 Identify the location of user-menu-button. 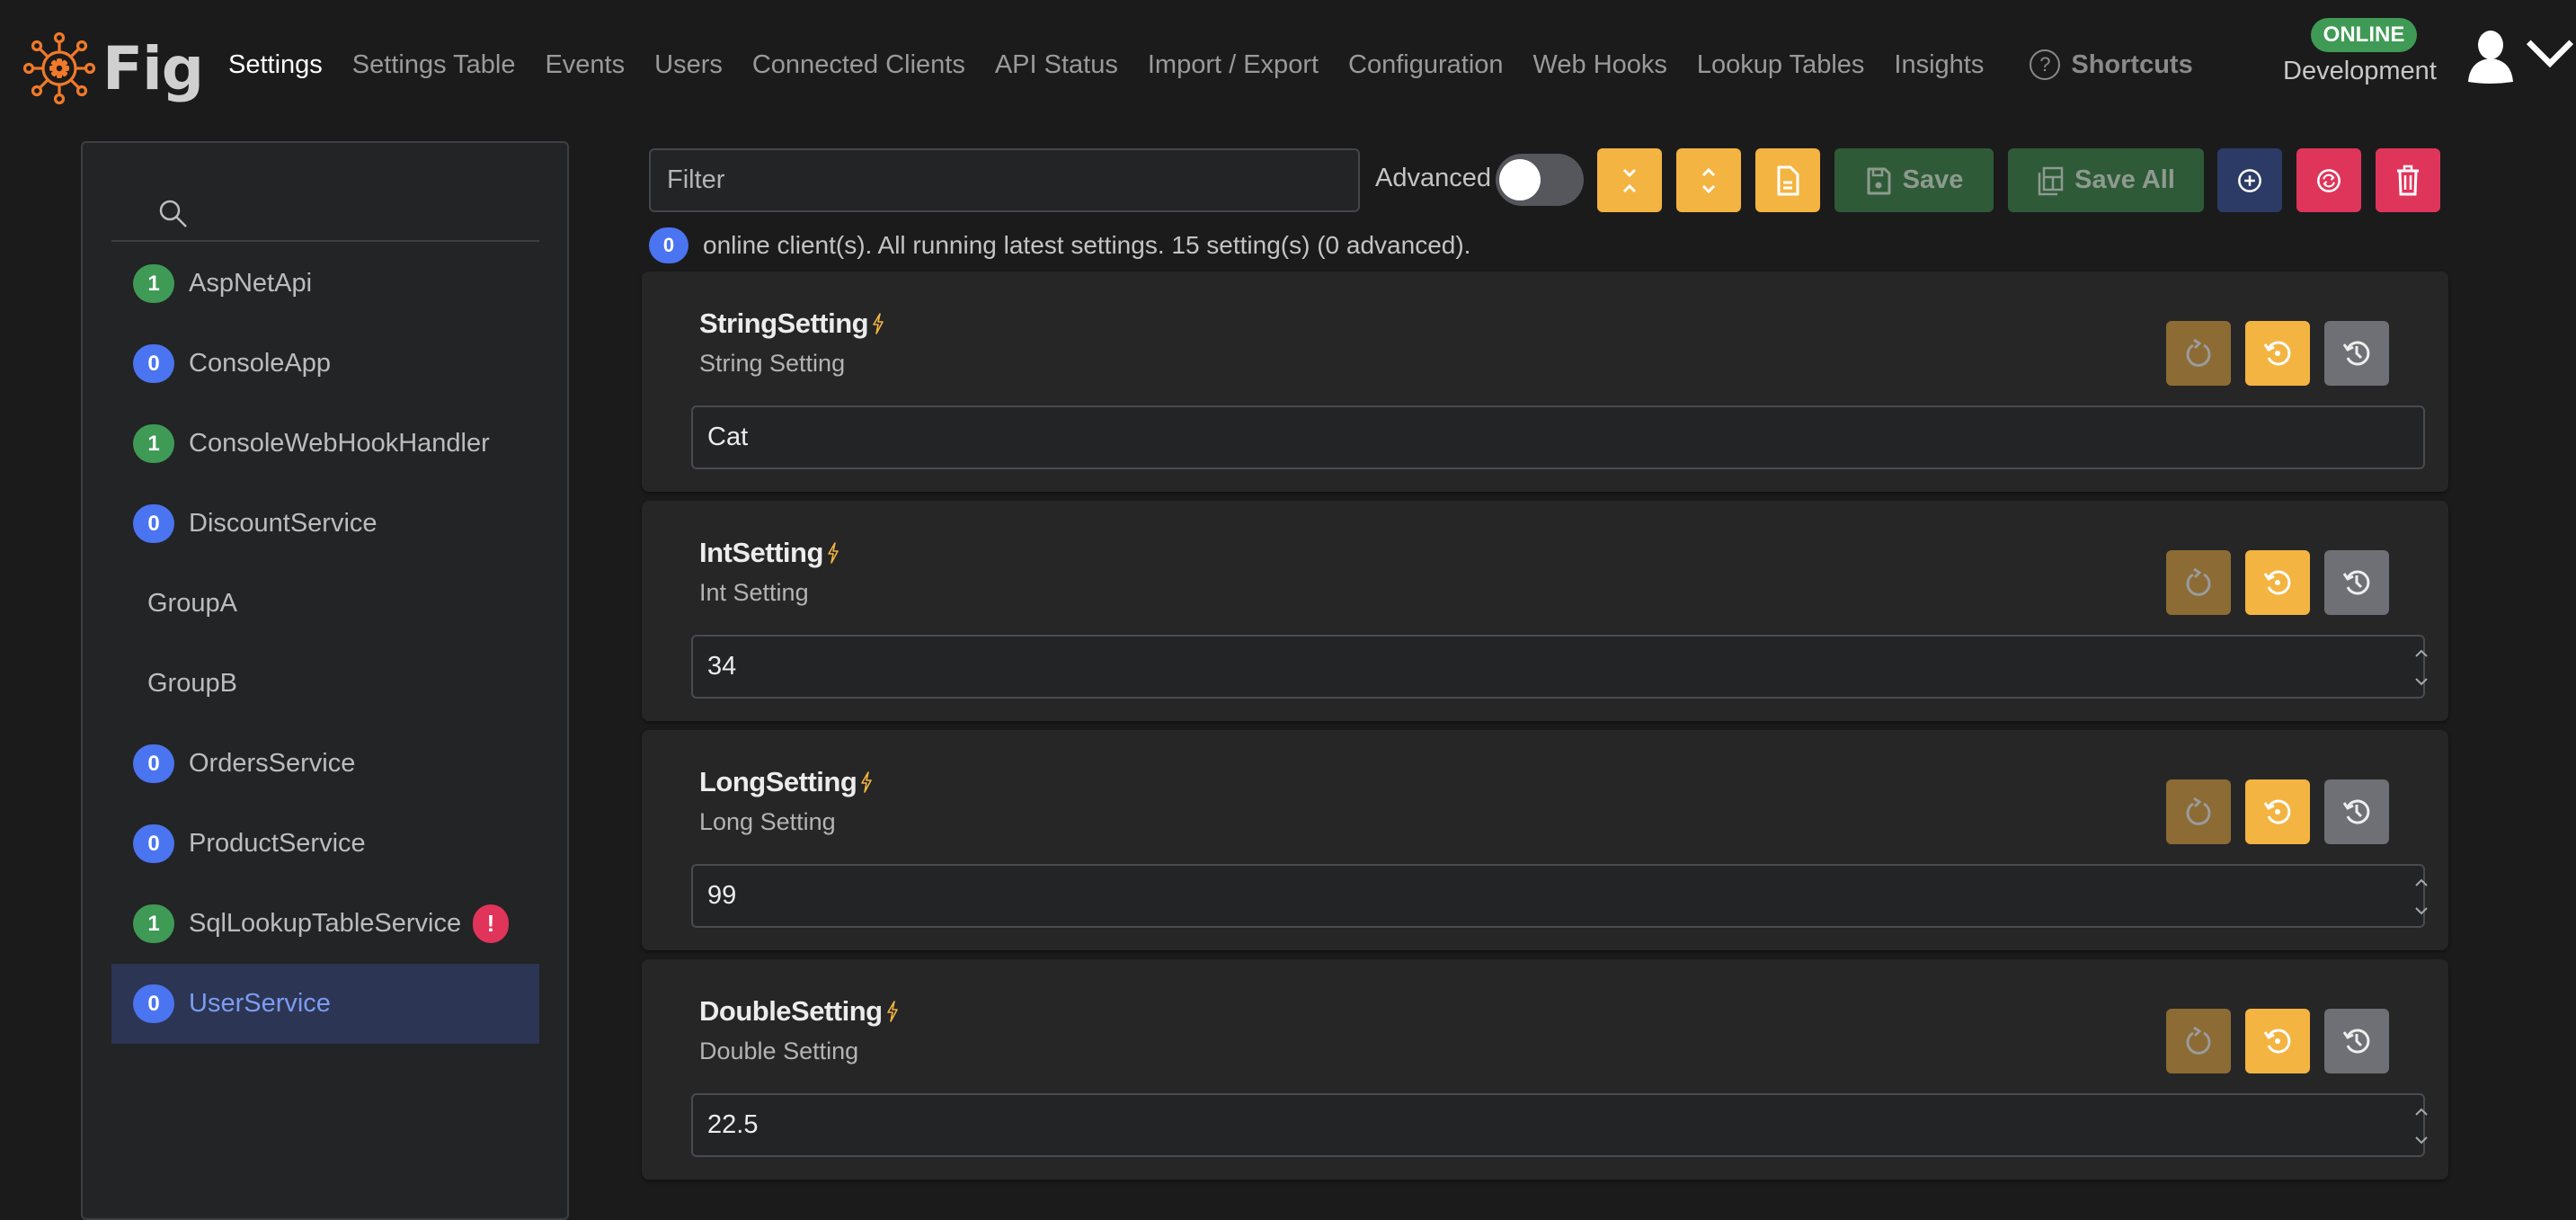
(2520, 56).